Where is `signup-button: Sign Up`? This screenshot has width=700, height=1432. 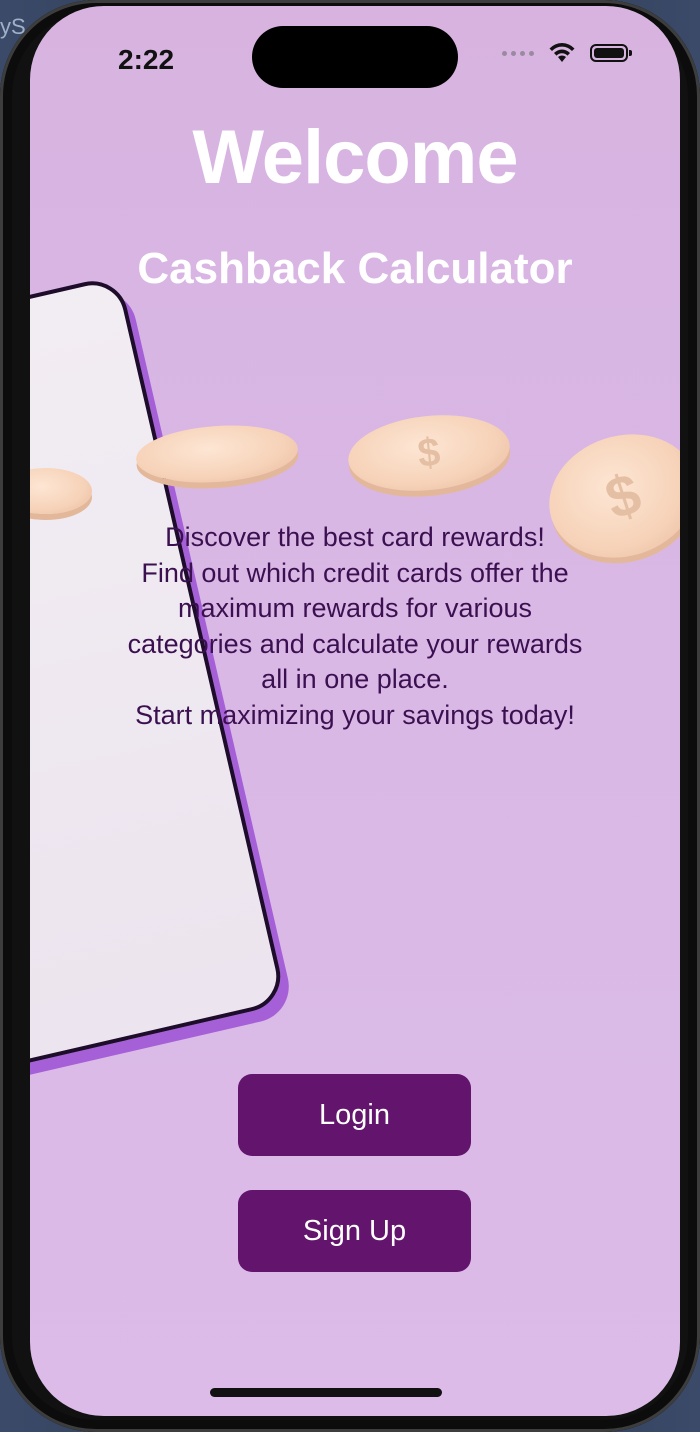 signup-button: Sign Up is located at coordinates (354, 1231).